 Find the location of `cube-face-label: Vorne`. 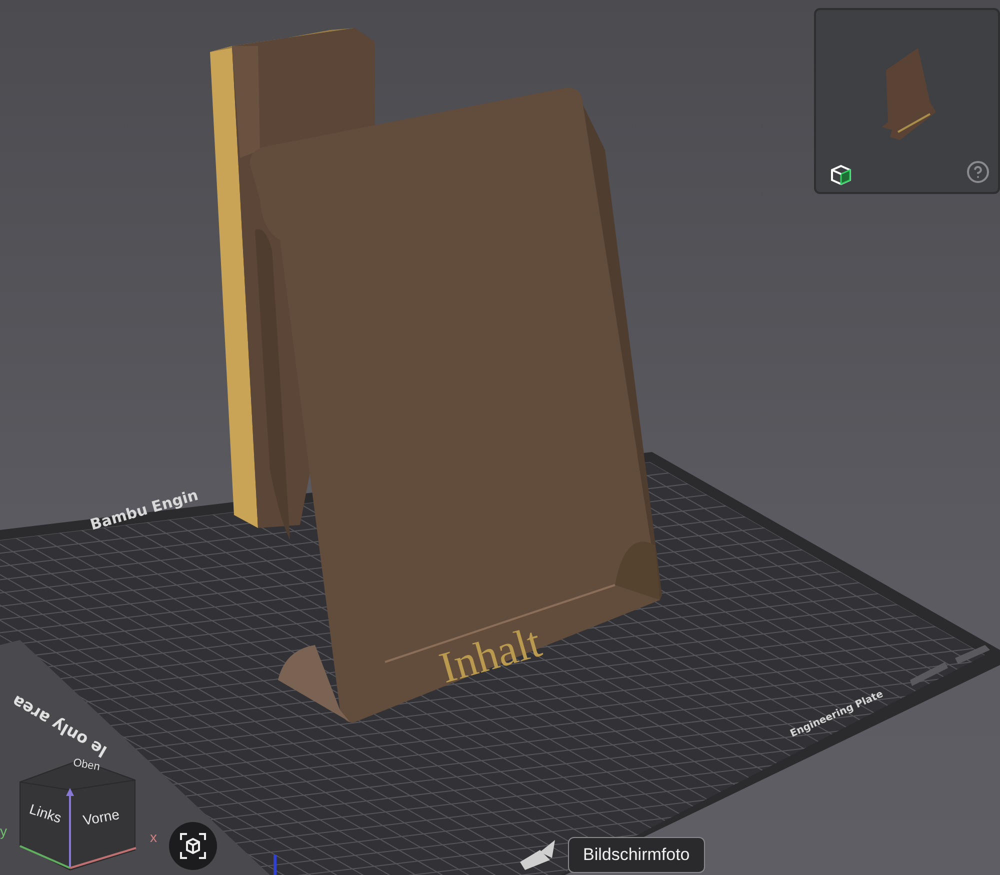

cube-face-label: Vorne is located at coordinates (101, 817).